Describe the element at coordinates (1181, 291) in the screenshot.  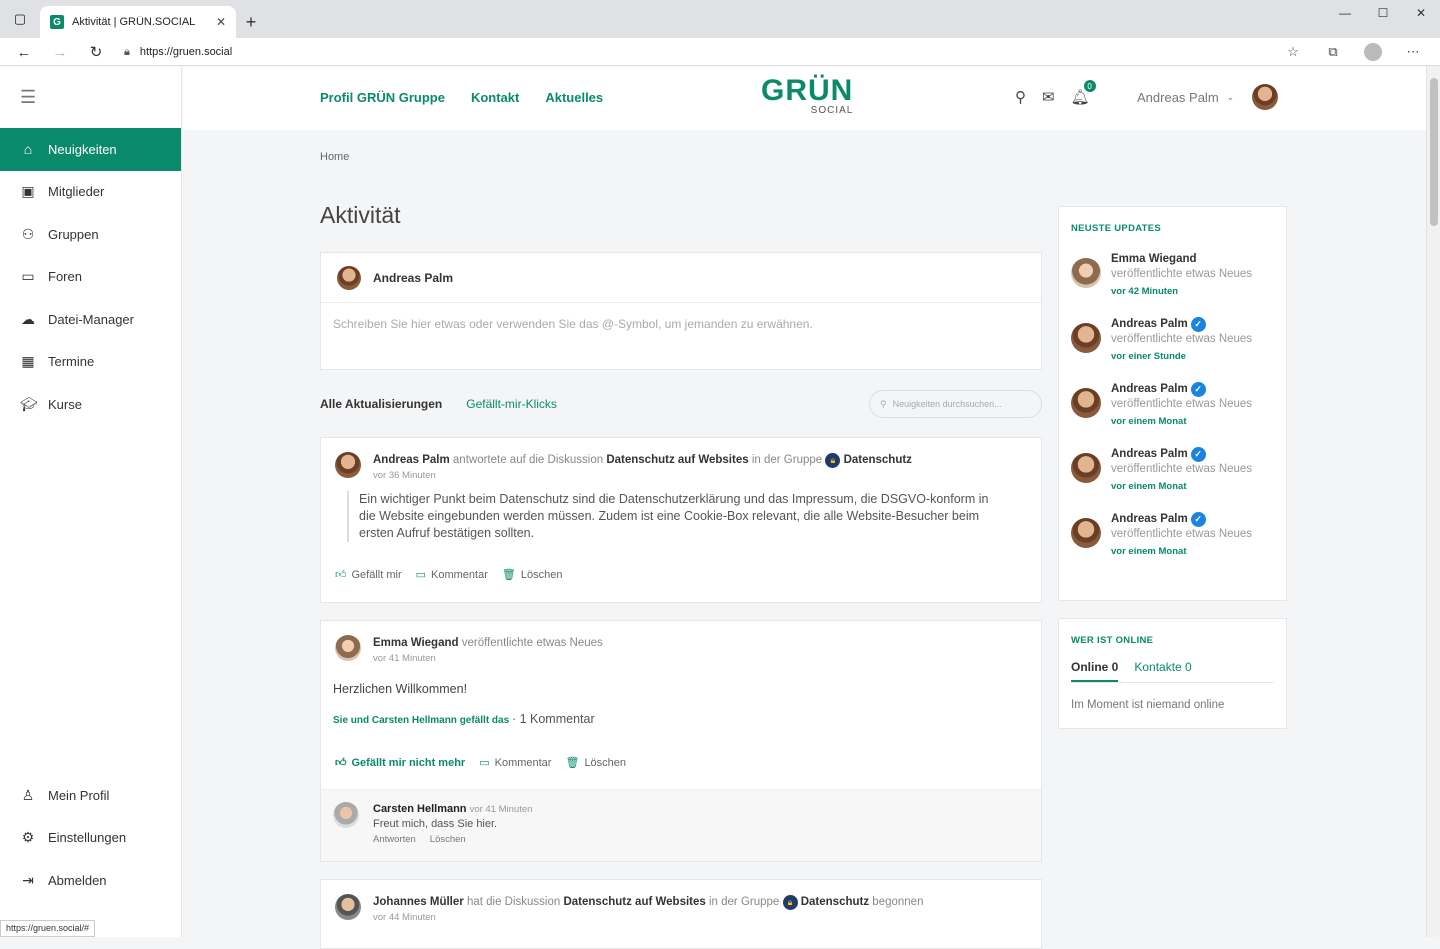
I see `update-time: vor 42 Minuten` at that location.